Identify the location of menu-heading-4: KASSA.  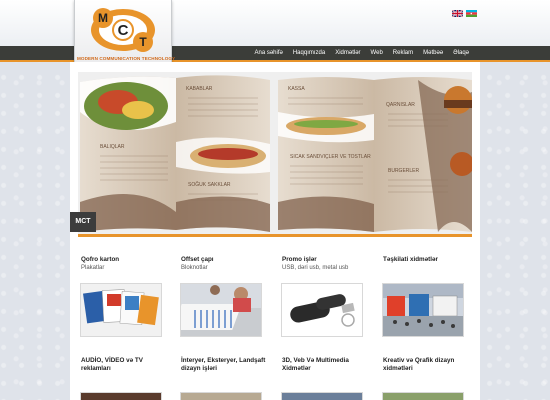
(296, 89).